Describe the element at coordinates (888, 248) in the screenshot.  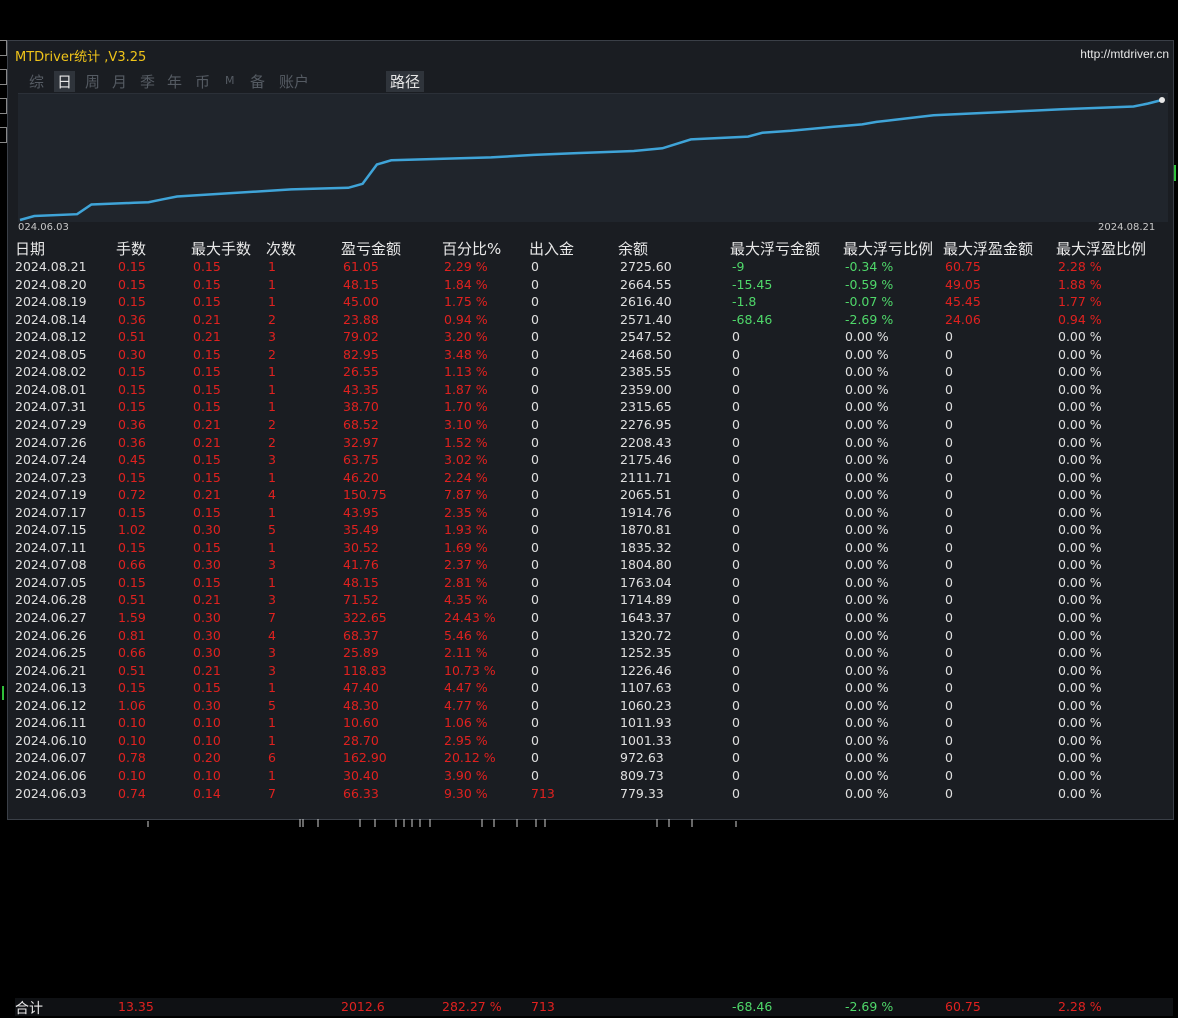
I see `col-max-float-loss-pct: 最大浮亏比例` at that location.